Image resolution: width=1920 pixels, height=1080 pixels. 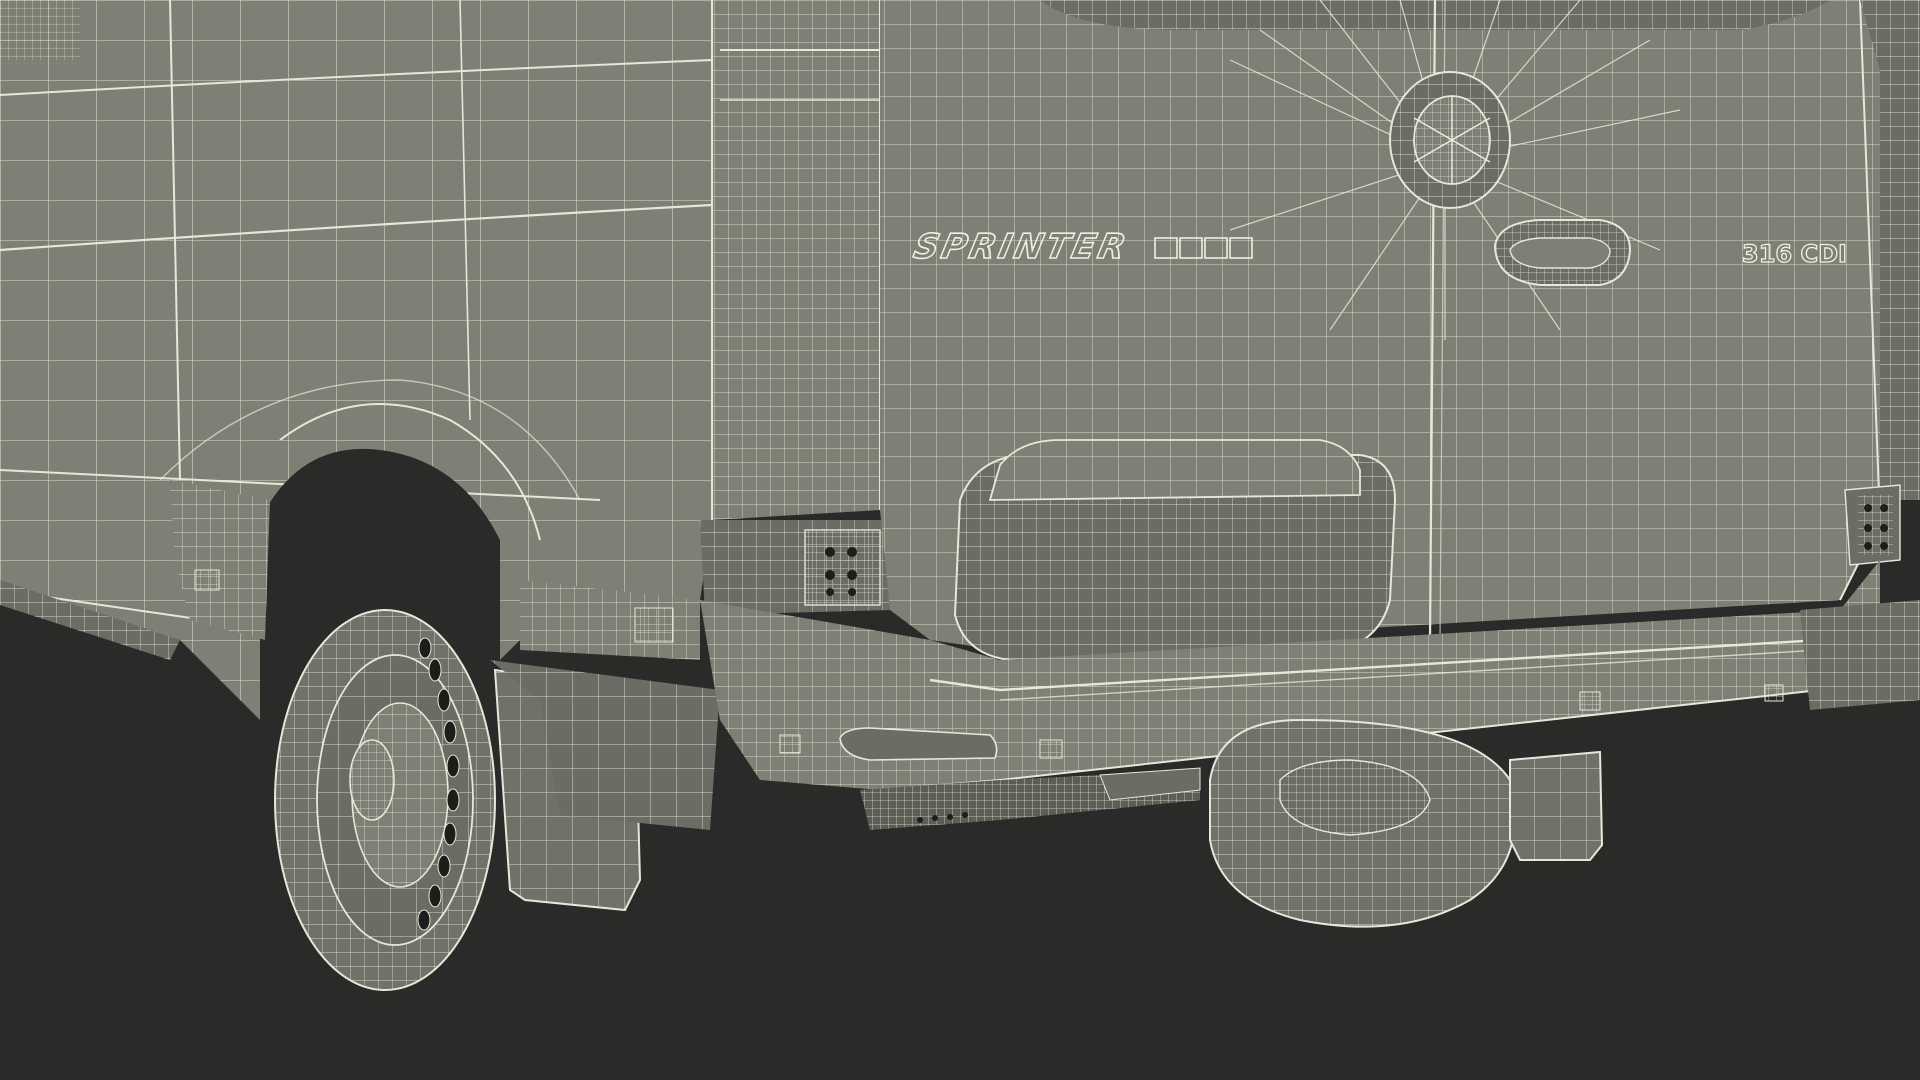 What do you see at coordinates (1021, 247) in the screenshot?
I see `model-badge-text: SPRINTER` at bounding box center [1021, 247].